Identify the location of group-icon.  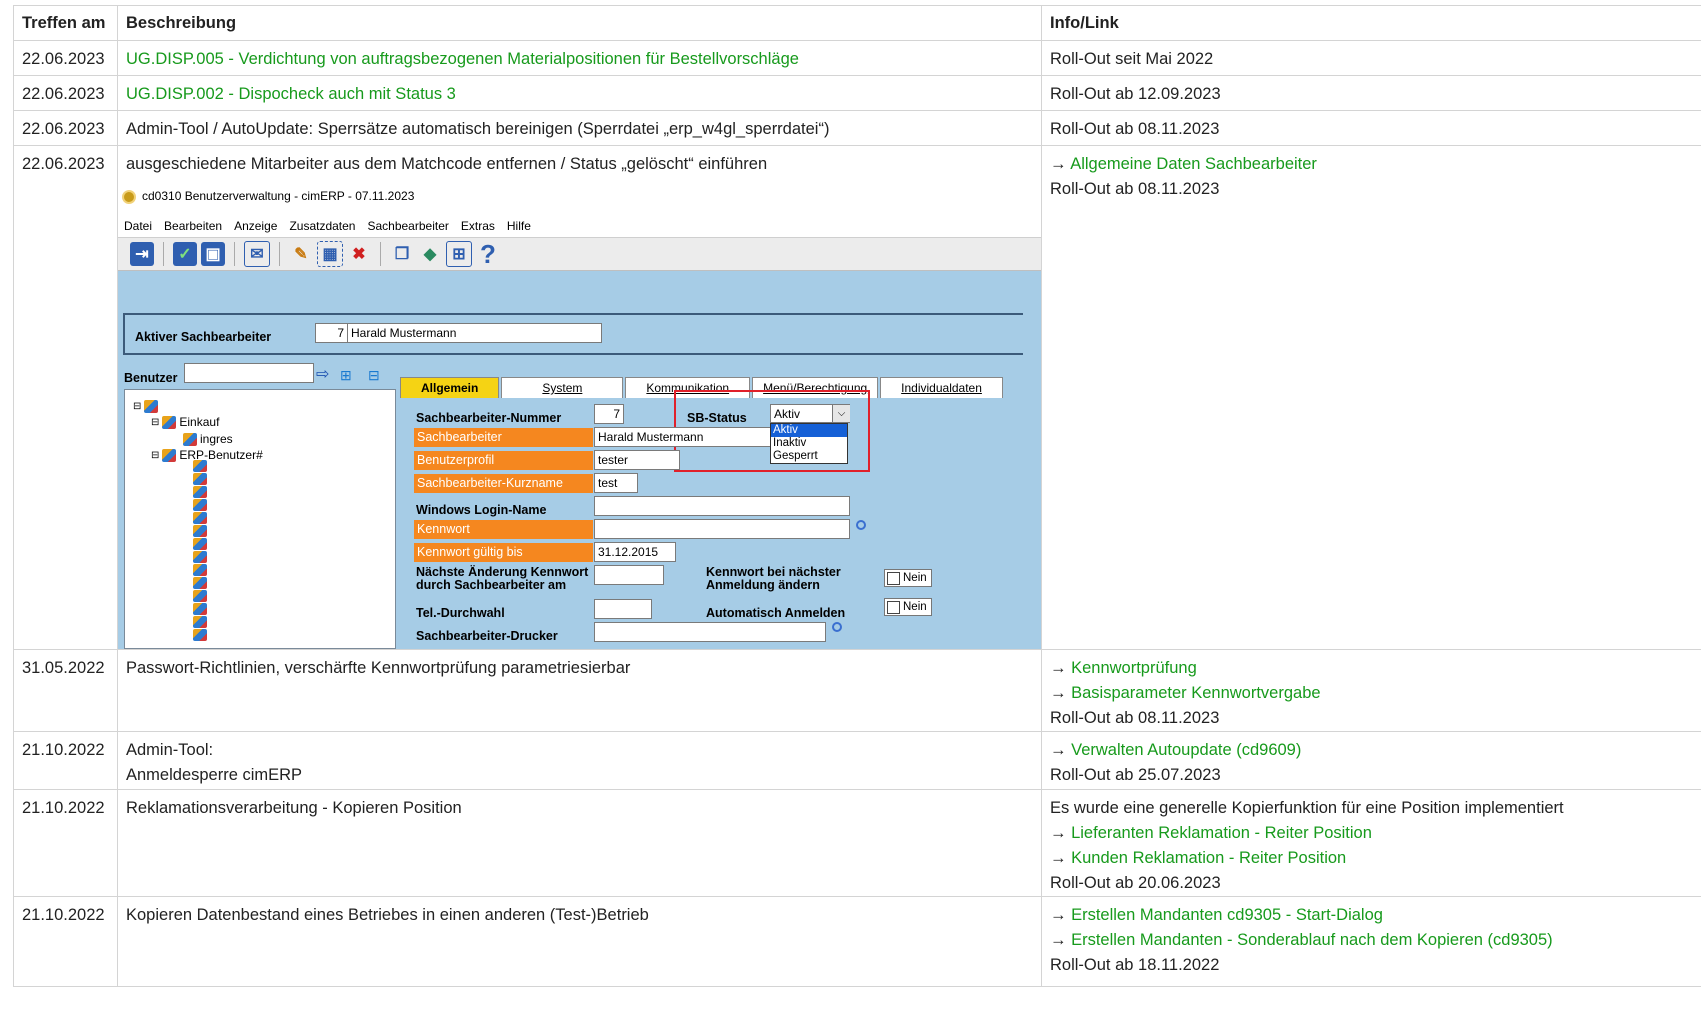
(169, 422).